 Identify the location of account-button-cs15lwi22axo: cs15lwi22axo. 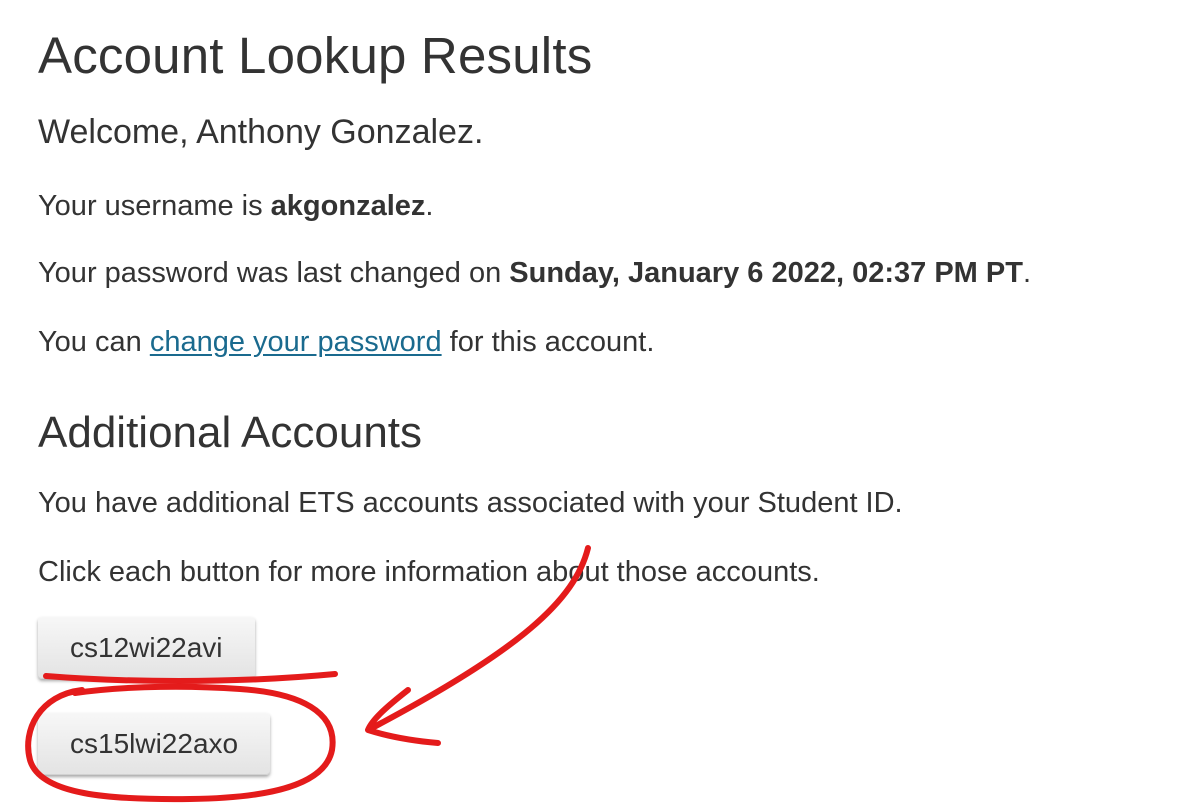
(154, 744).